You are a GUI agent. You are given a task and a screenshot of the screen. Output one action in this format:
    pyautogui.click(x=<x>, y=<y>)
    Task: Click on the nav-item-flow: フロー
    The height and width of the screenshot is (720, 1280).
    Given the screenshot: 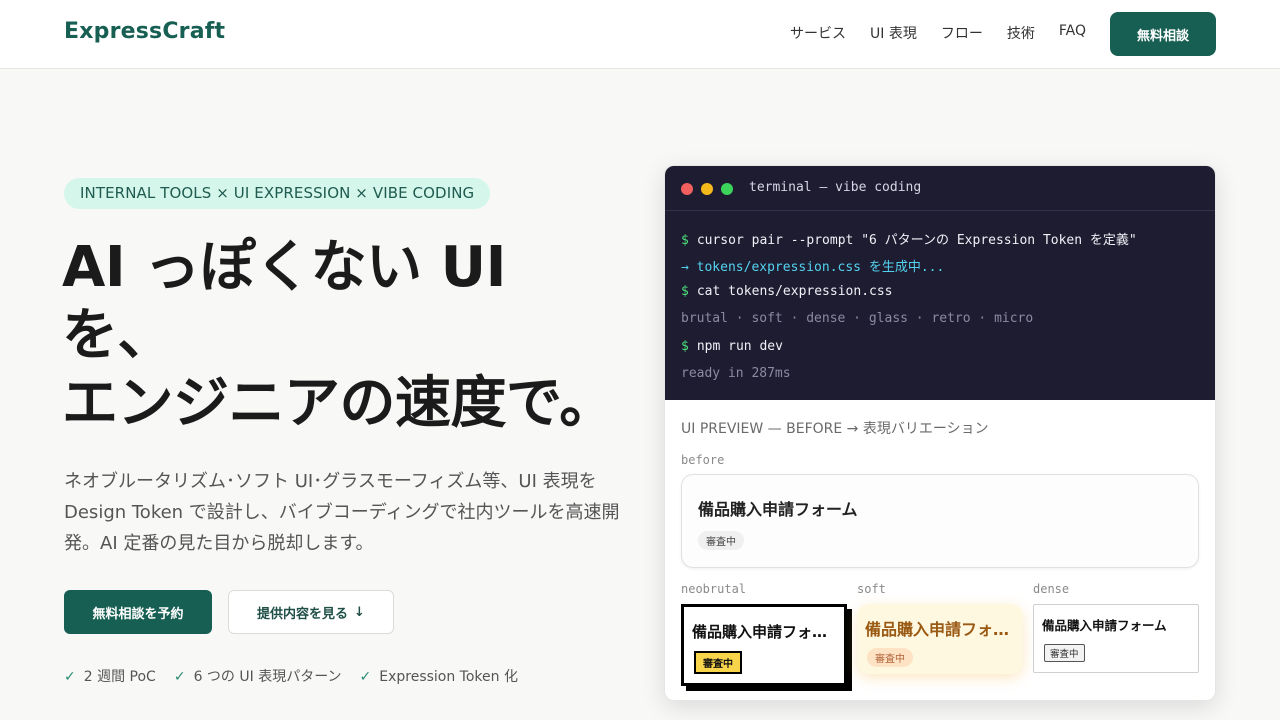 What is the action you would take?
    pyautogui.click(x=962, y=33)
    